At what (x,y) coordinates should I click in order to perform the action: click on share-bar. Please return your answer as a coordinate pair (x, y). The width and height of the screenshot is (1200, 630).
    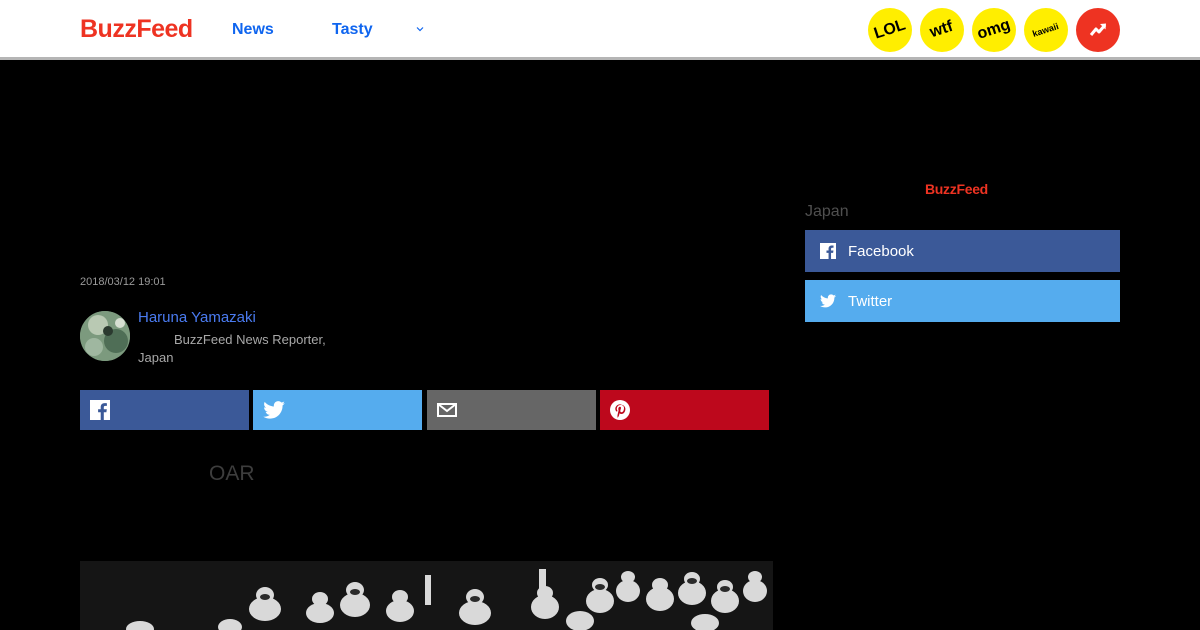
    Looking at the image, I should click on (425, 410).